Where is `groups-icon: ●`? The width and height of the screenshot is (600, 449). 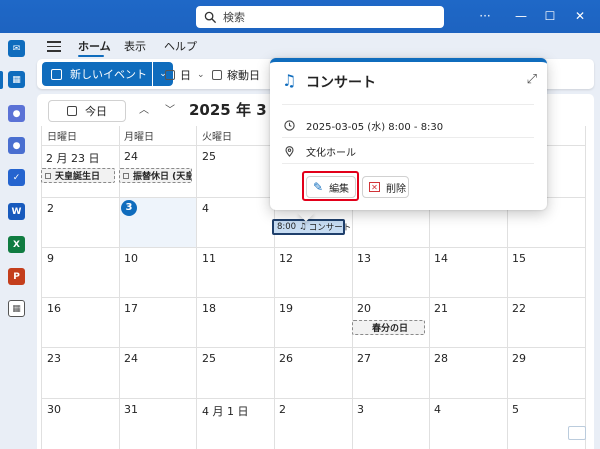
groups-icon: ● is located at coordinates (16, 145).